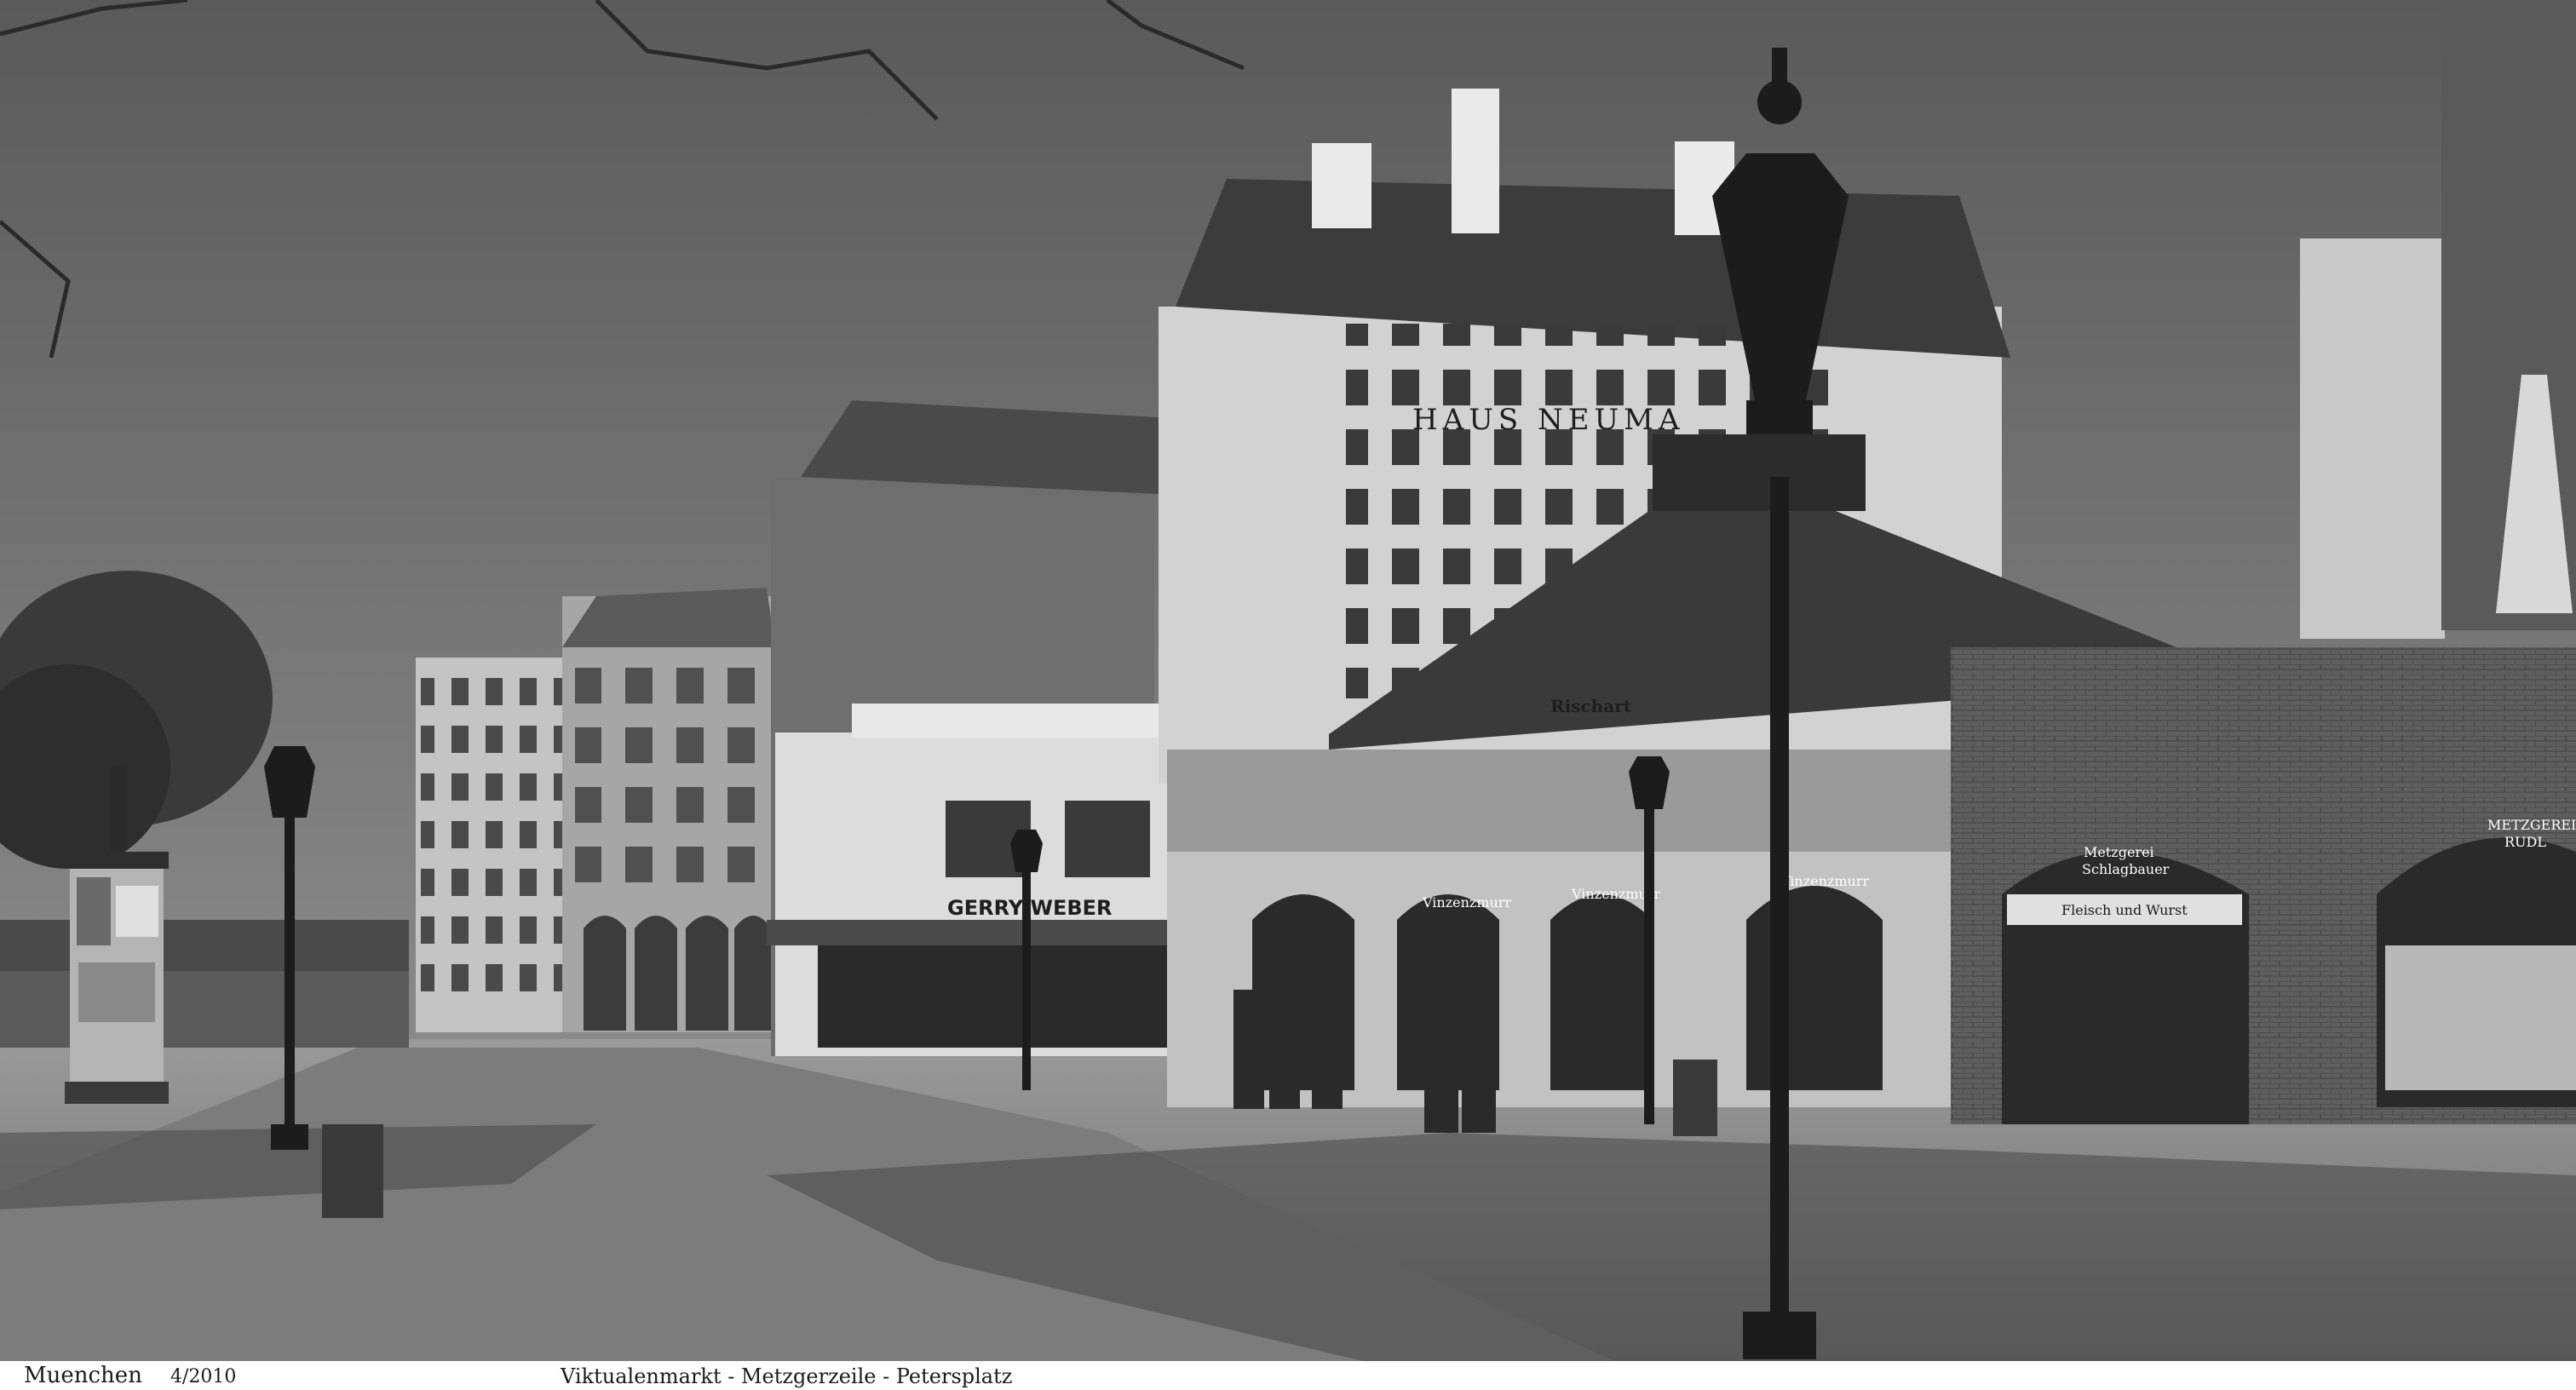  What do you see at coordinates (1591, 706) in the screenshot?
I see `rischart-sign: Rischart` at bounding box center [1591, 706].